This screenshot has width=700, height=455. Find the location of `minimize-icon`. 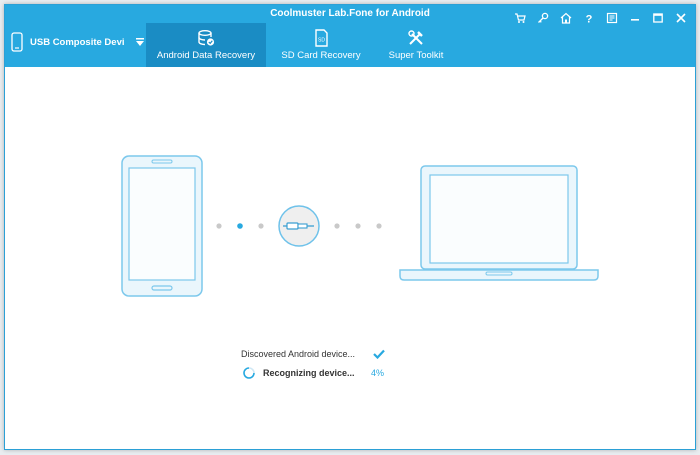

minimize-icon is located at coordinates (634, 18).